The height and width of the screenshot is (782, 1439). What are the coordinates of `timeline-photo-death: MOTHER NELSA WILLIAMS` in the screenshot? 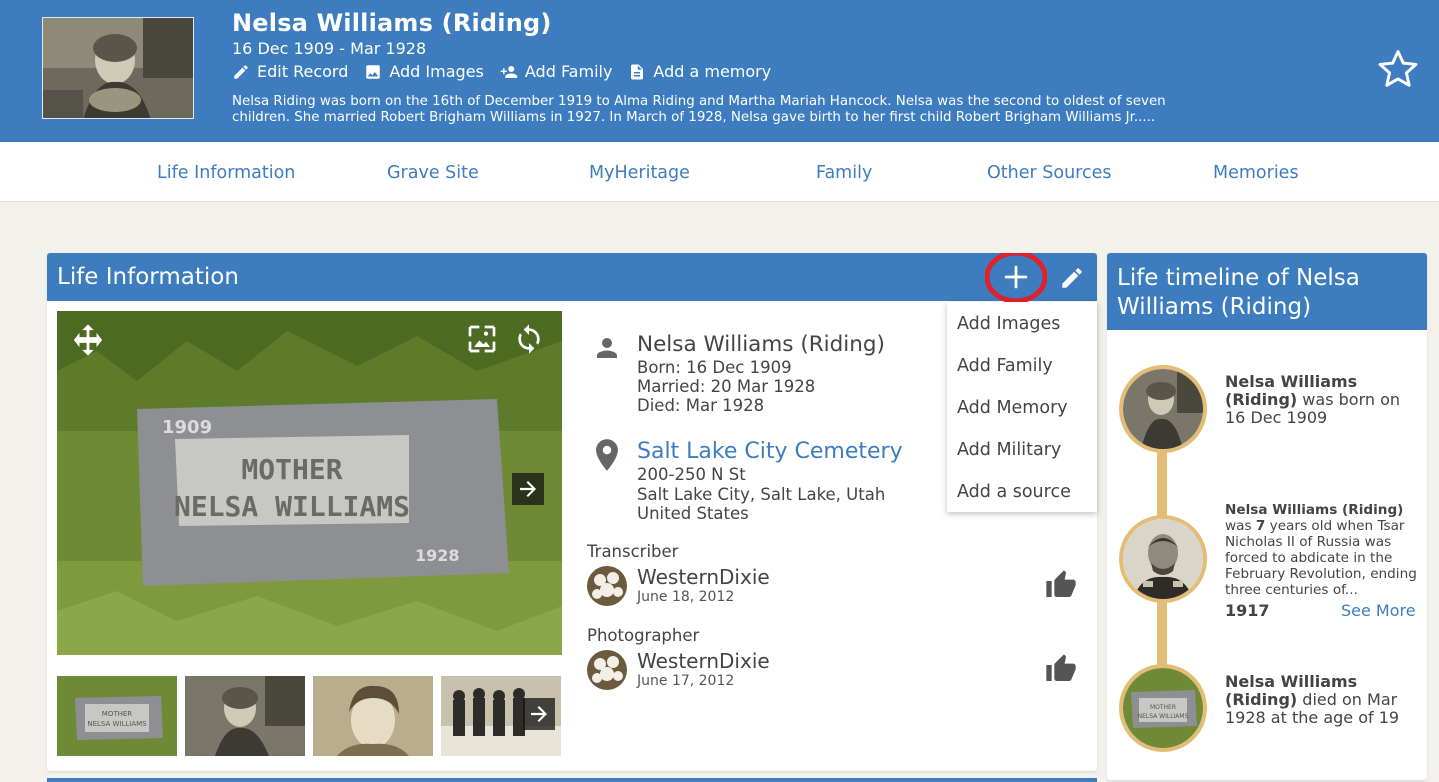 It's located at (1163, 708).